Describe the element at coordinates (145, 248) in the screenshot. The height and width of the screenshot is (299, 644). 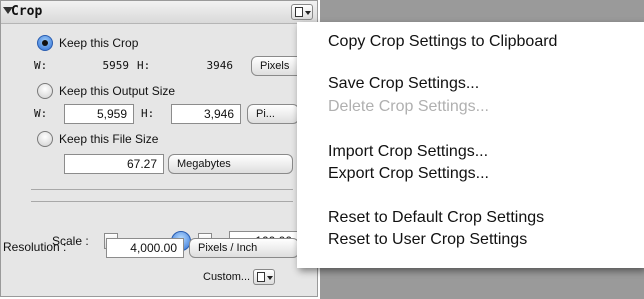
I see `resolution-field: 4,000.00` at that location.